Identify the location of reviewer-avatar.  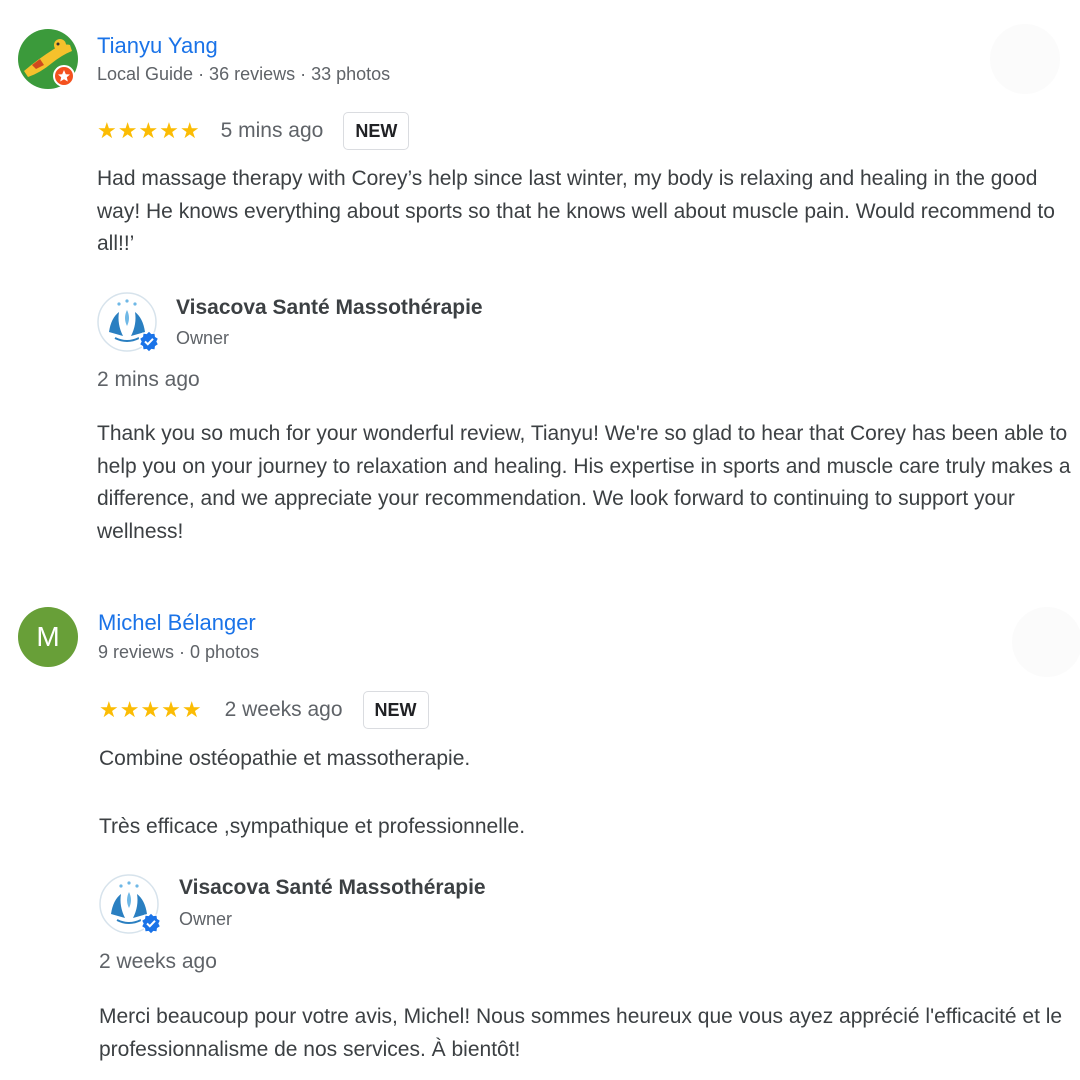
(48, 59).